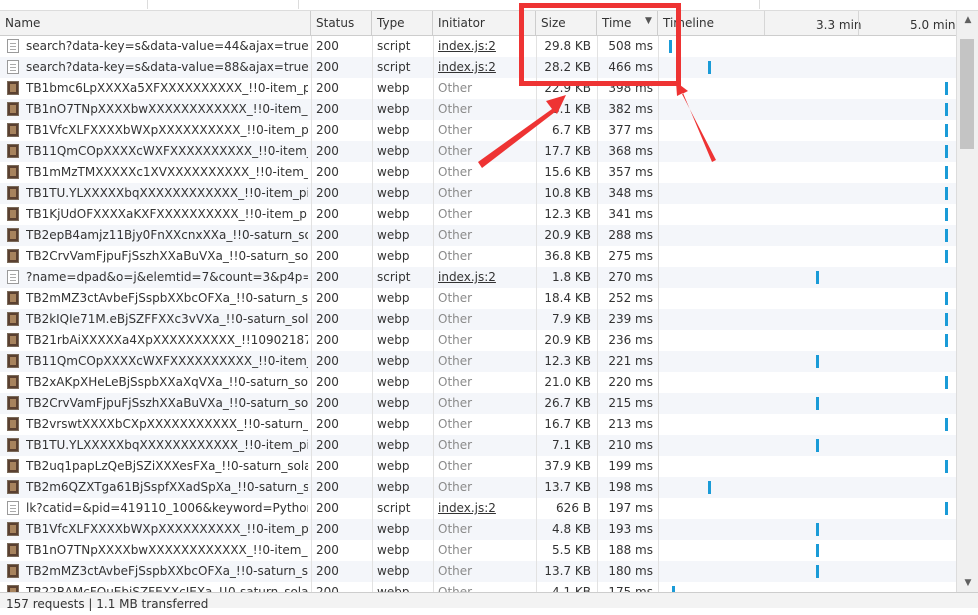  I want to click on annotation-arrow-left, so click(522, 131).